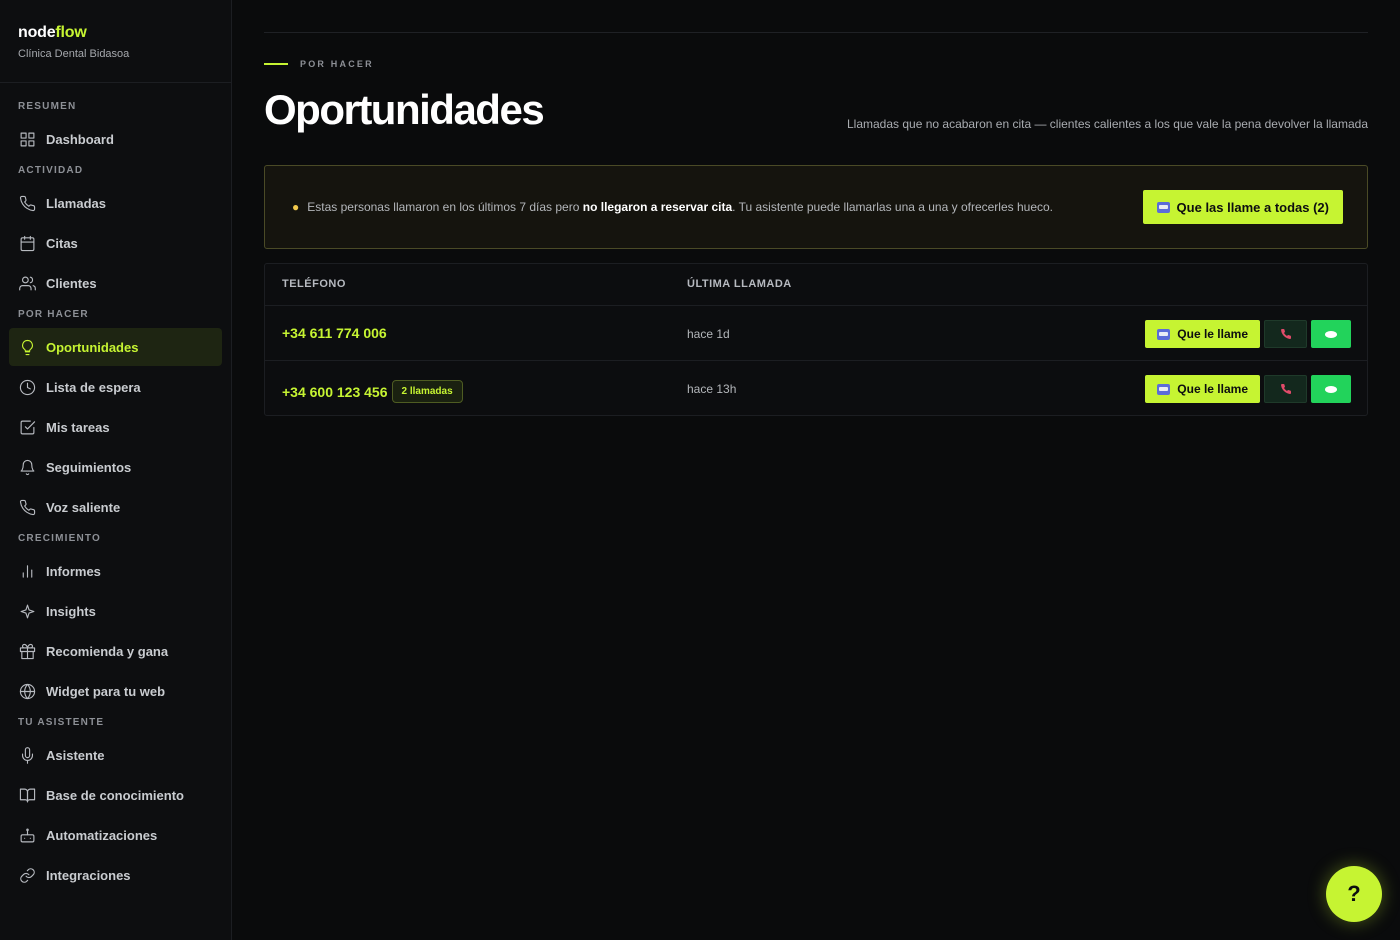 Image resolution: width=1400 pixels, height=940 pixels. I want to click on phone-text: +34 600 123 456, so click(335, 391).